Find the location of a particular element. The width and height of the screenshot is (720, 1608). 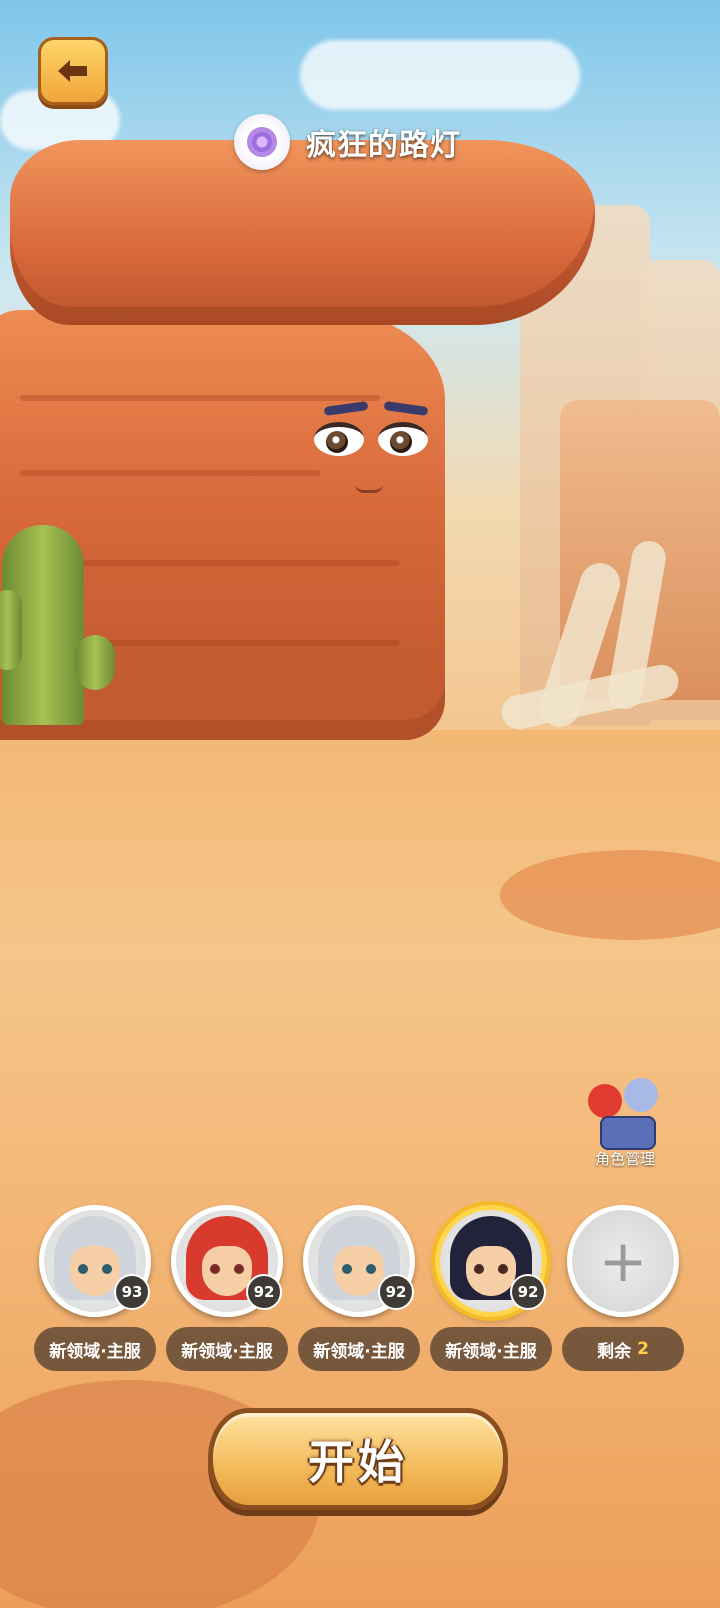

add-character-button: + is located at coordinates (623, 1261).